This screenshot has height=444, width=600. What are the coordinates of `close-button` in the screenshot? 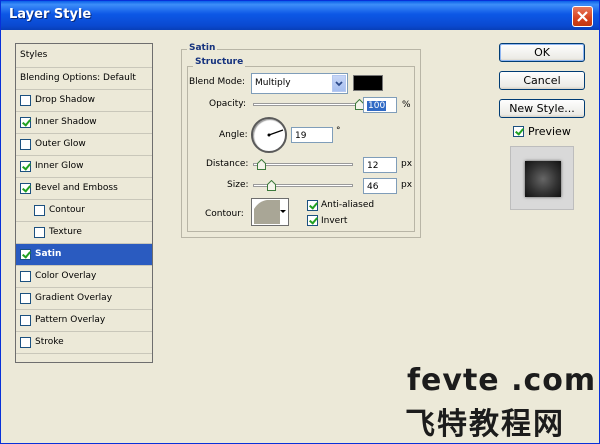 It's located at (582, 16).